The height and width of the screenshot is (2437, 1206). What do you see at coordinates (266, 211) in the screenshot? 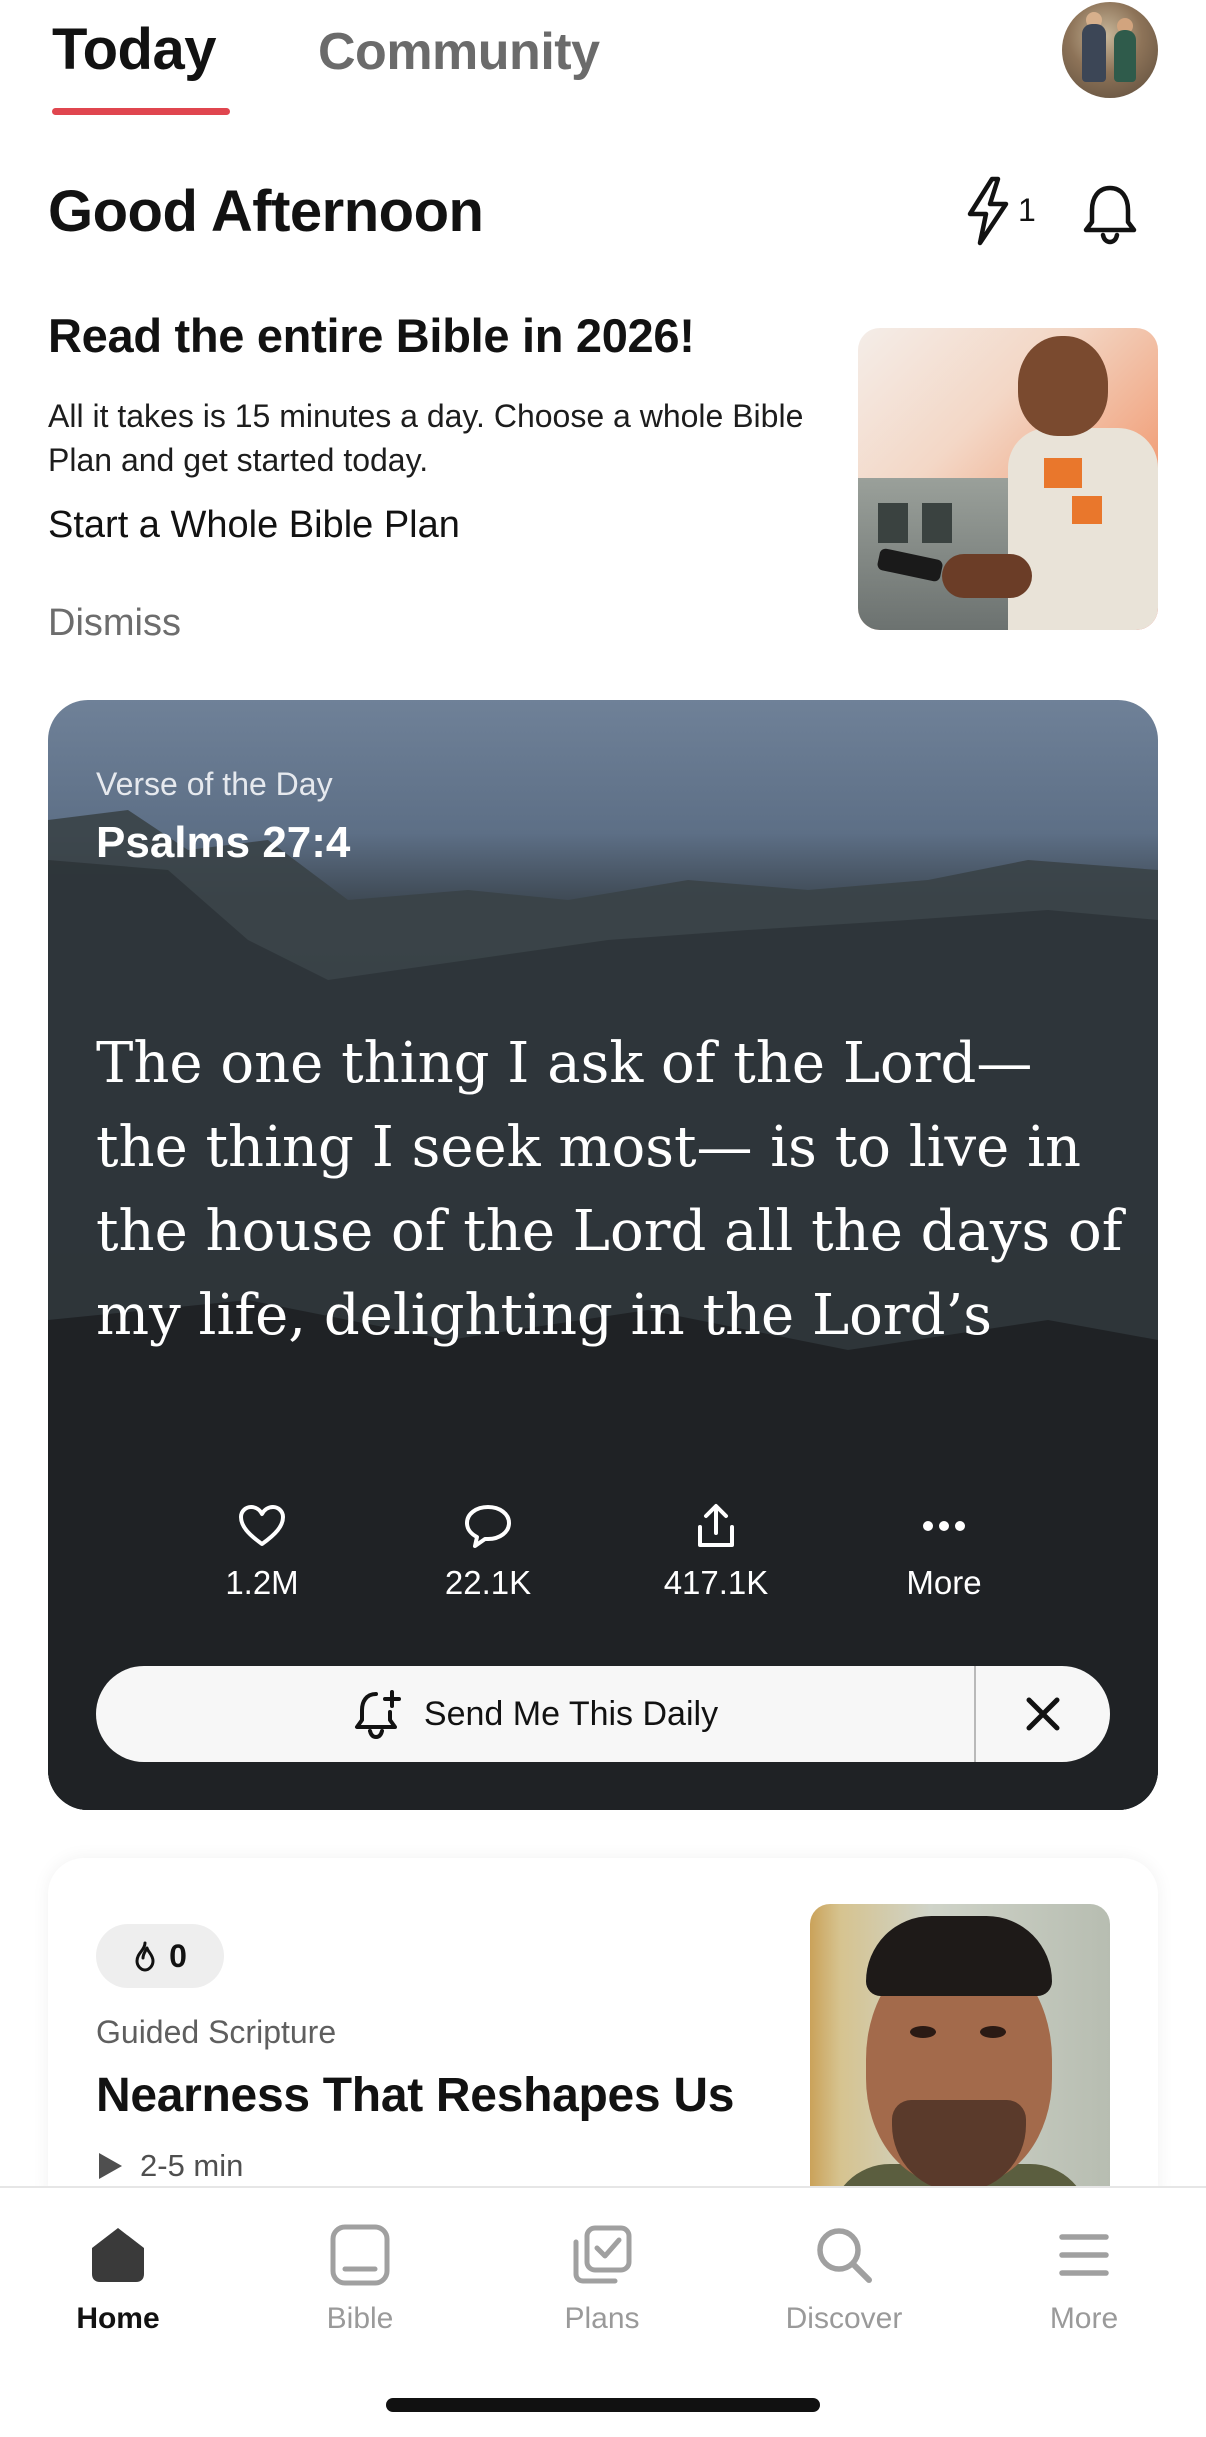
I see `greeting-heading: Good Afternoon` at bounding box center [266, 211].